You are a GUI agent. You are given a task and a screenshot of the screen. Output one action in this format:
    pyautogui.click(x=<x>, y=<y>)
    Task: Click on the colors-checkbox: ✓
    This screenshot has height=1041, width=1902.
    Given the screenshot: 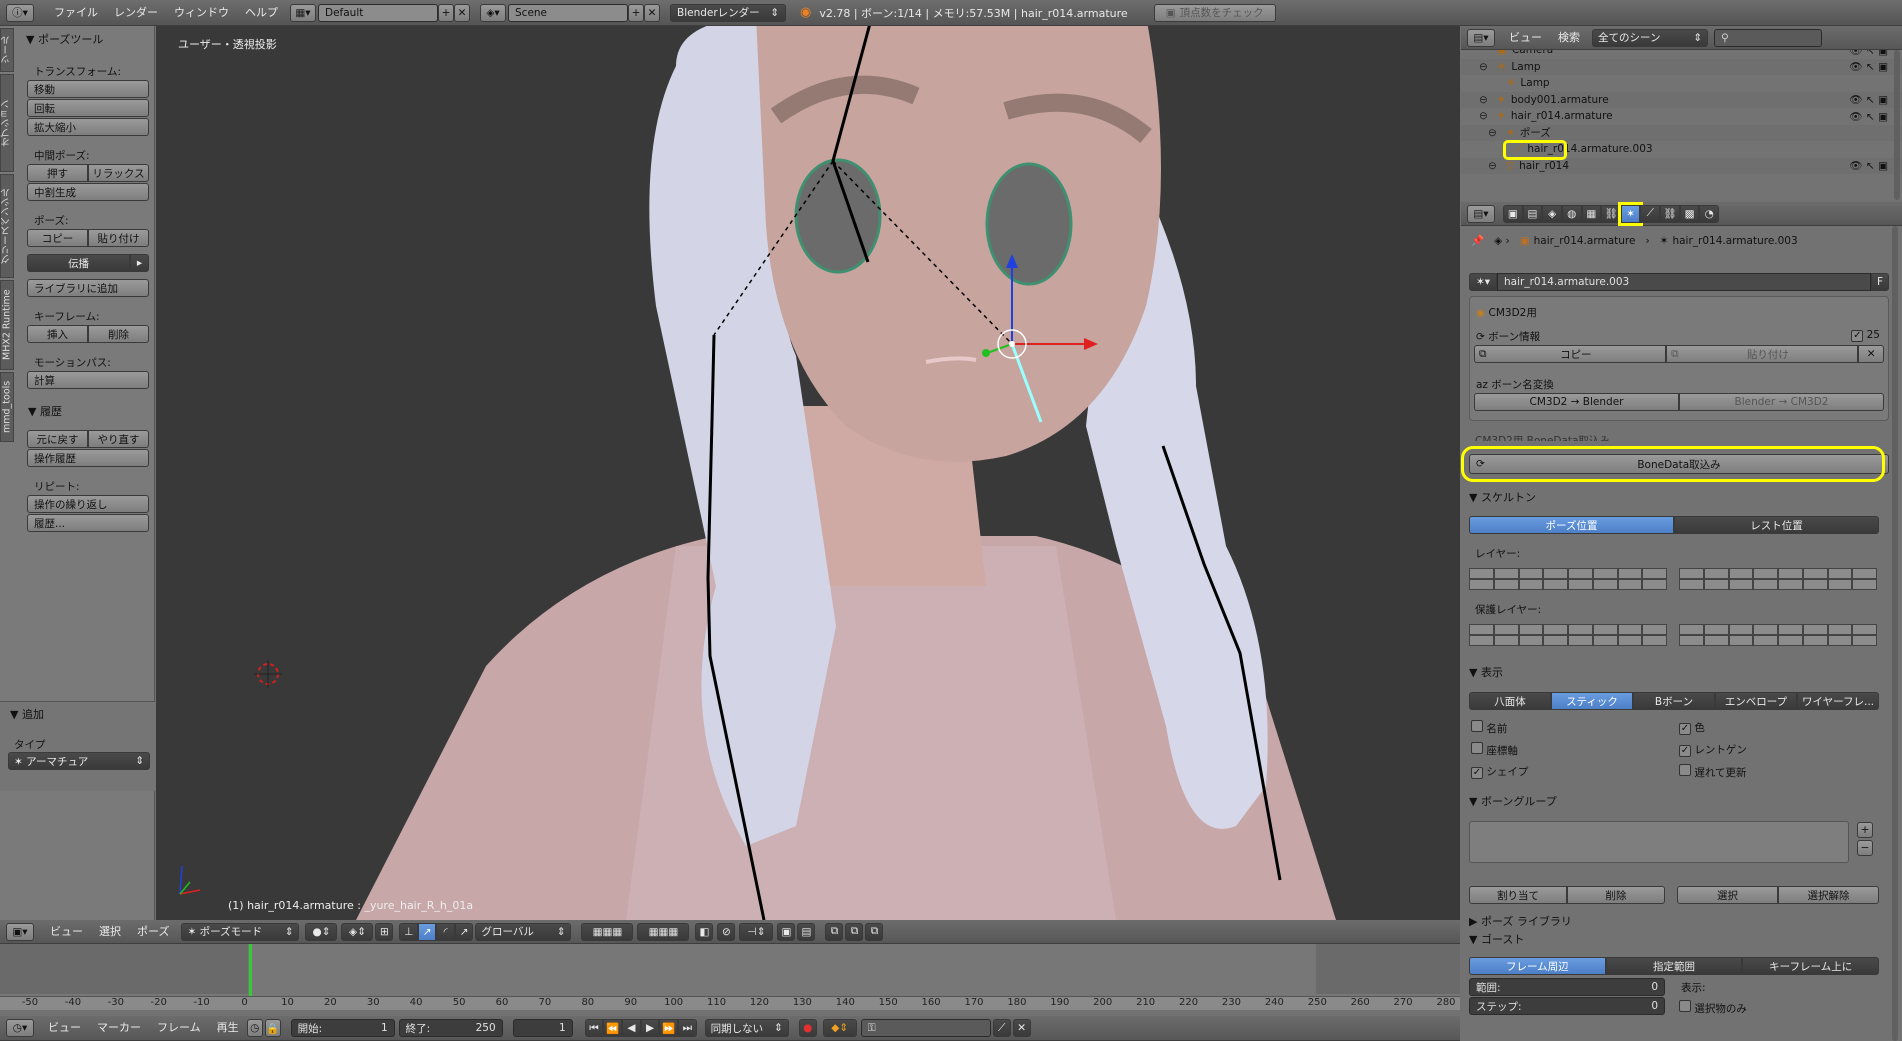 What is the action you would take?
    pyautogui.click(x=1685, y=728)
    